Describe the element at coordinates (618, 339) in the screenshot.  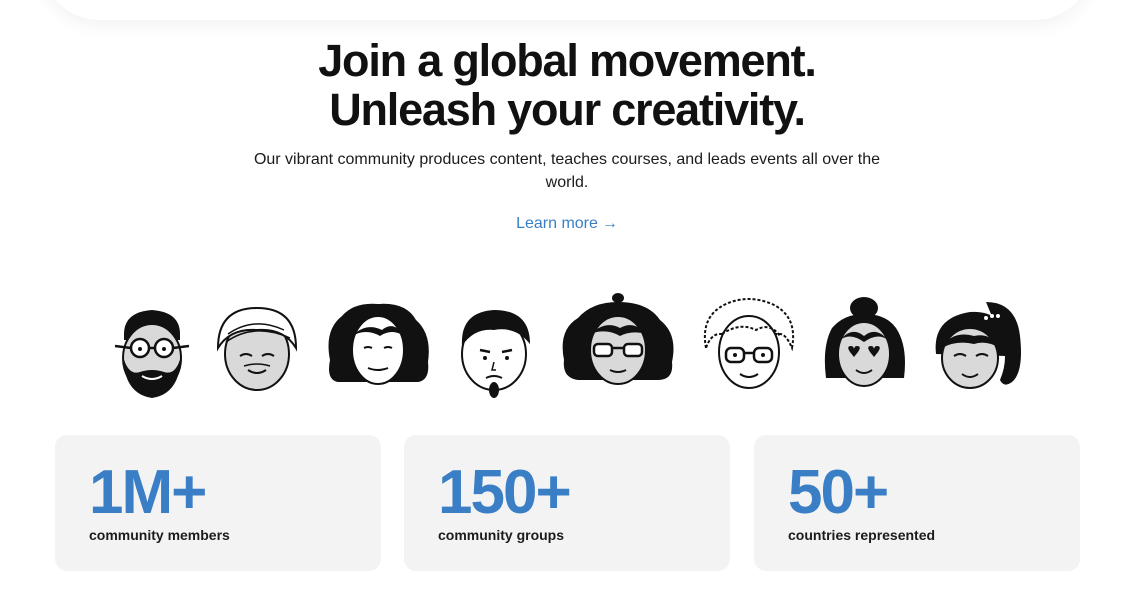
I see `beret-glasses-woman-face-icon` at that location.